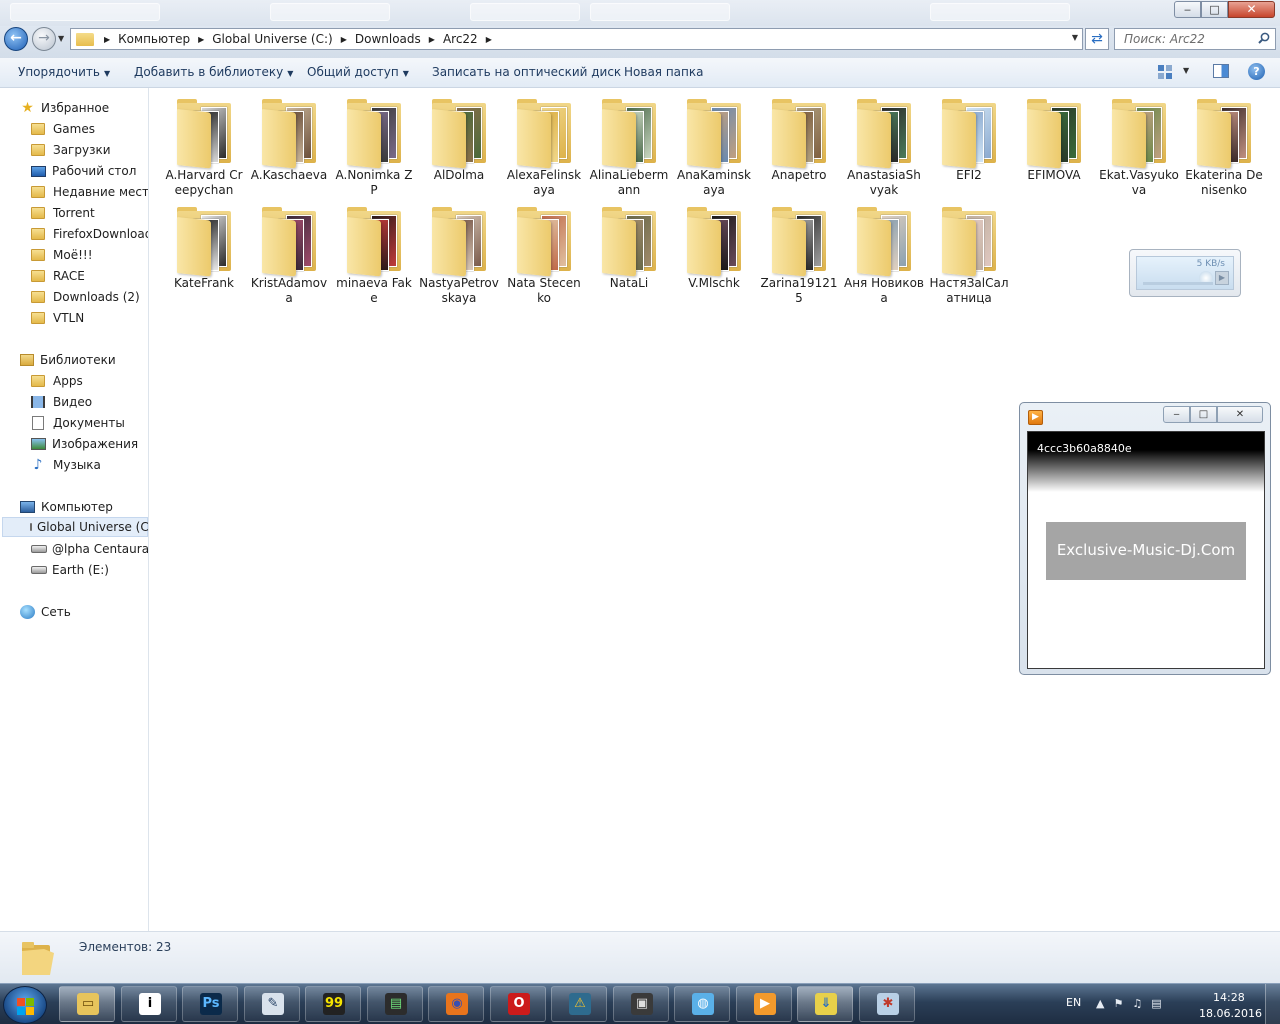 The width and height of the screenshot is (1280, 1024). I want to click on sidebar-item-downloads: Загрузки, so click(71, 150).